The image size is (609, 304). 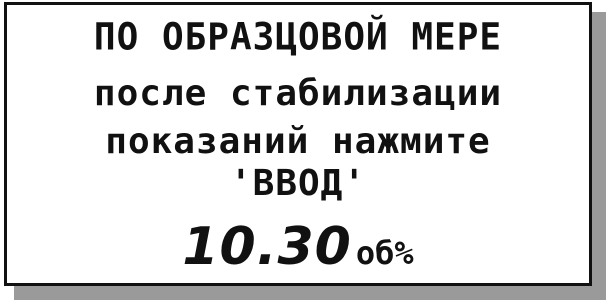 I want to click on display-title: ПО ОБРАЗЦОВОЙ МЕРЕ, so click(x=298, y=37).